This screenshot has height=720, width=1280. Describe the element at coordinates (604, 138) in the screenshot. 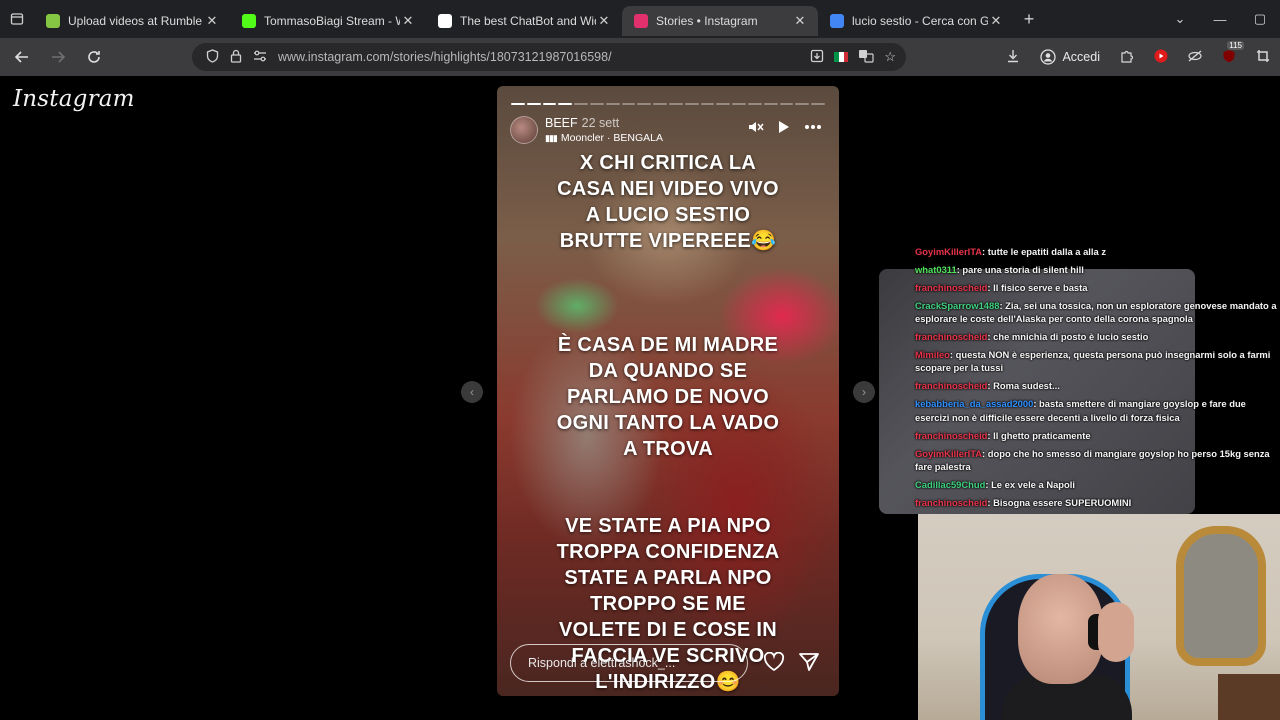

I see `story-music-info: ▮▮▮ Mooncler · BENGALA` at that location.